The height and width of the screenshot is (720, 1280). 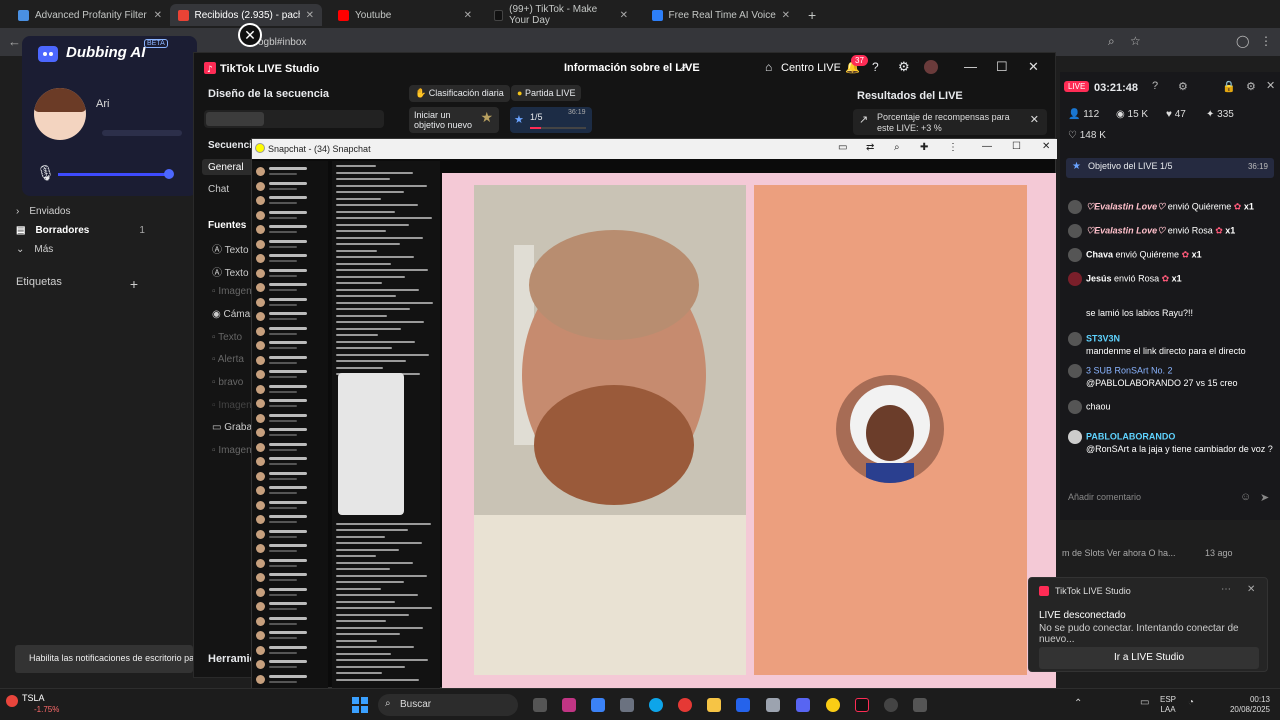 What do you see at coordinates (1226, 589) in the screenshot?
I see `more-icon: ⋯` at bounding box center [1226, 589].